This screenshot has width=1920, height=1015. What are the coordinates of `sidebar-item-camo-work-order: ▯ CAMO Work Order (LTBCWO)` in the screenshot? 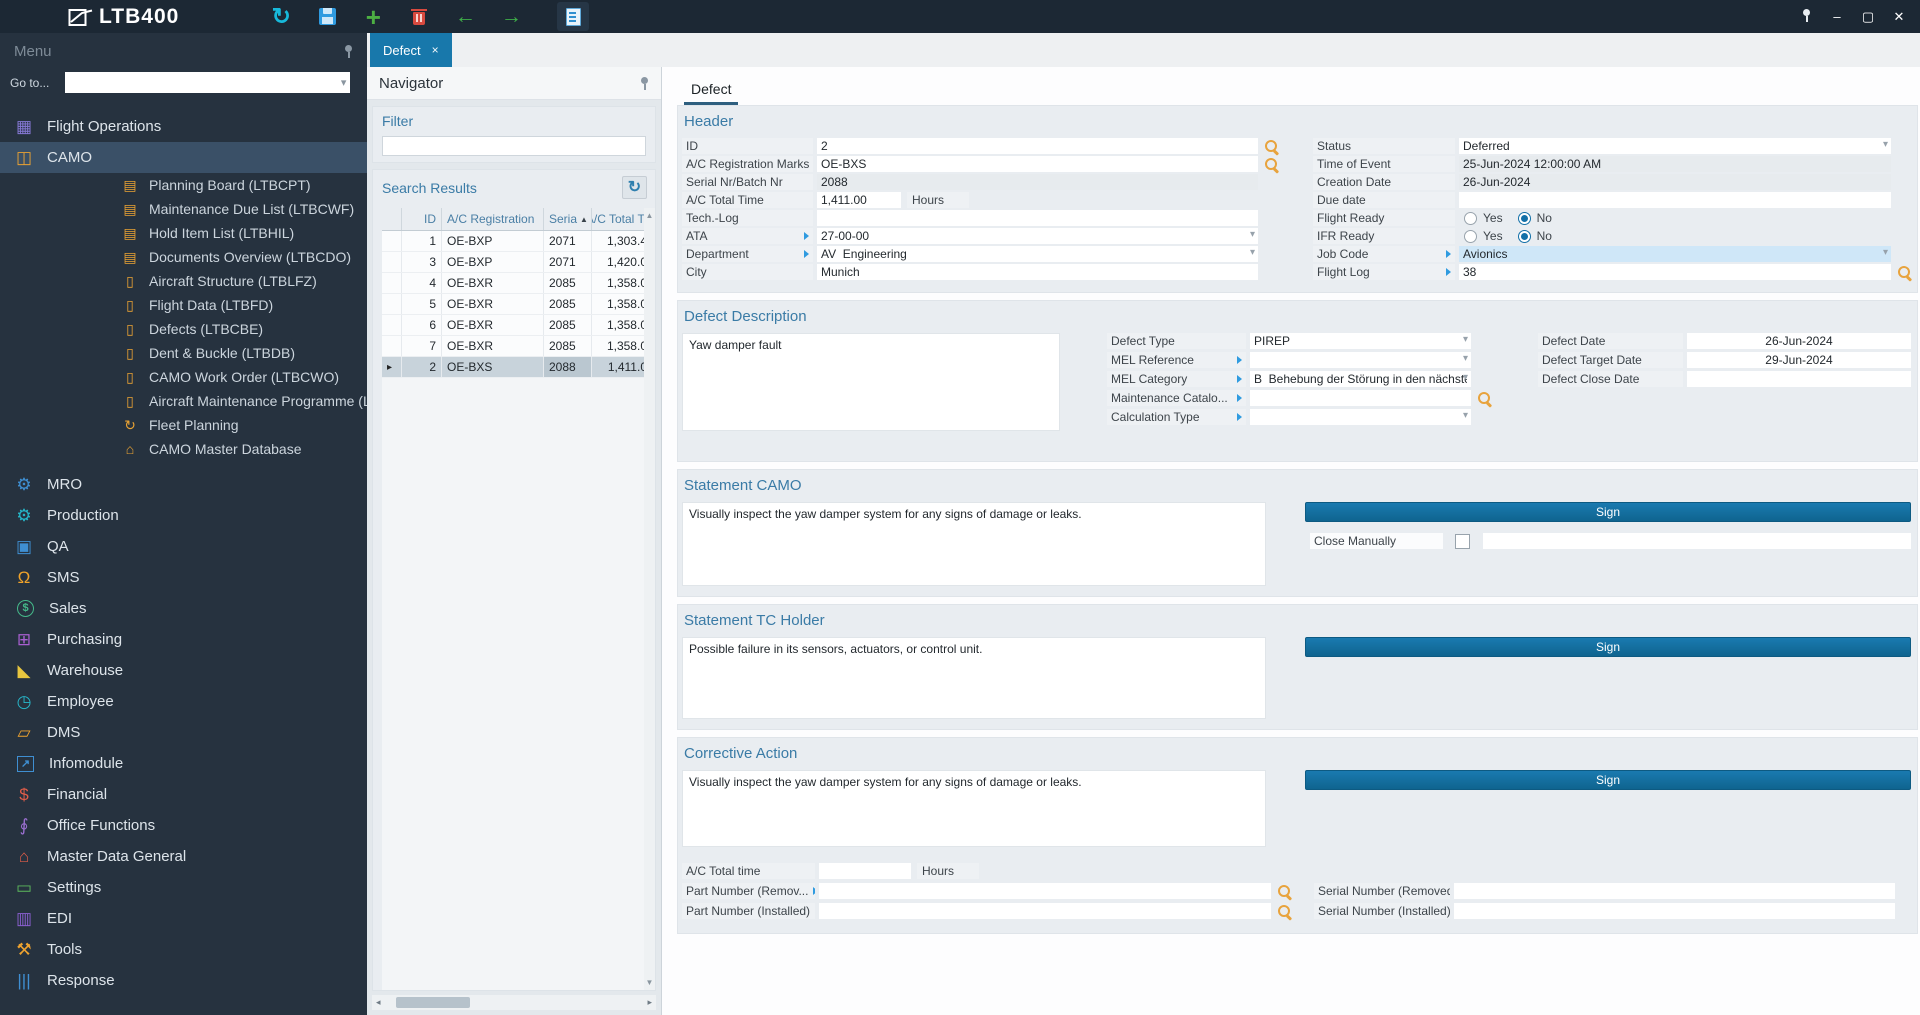 It's located at (183, 377).